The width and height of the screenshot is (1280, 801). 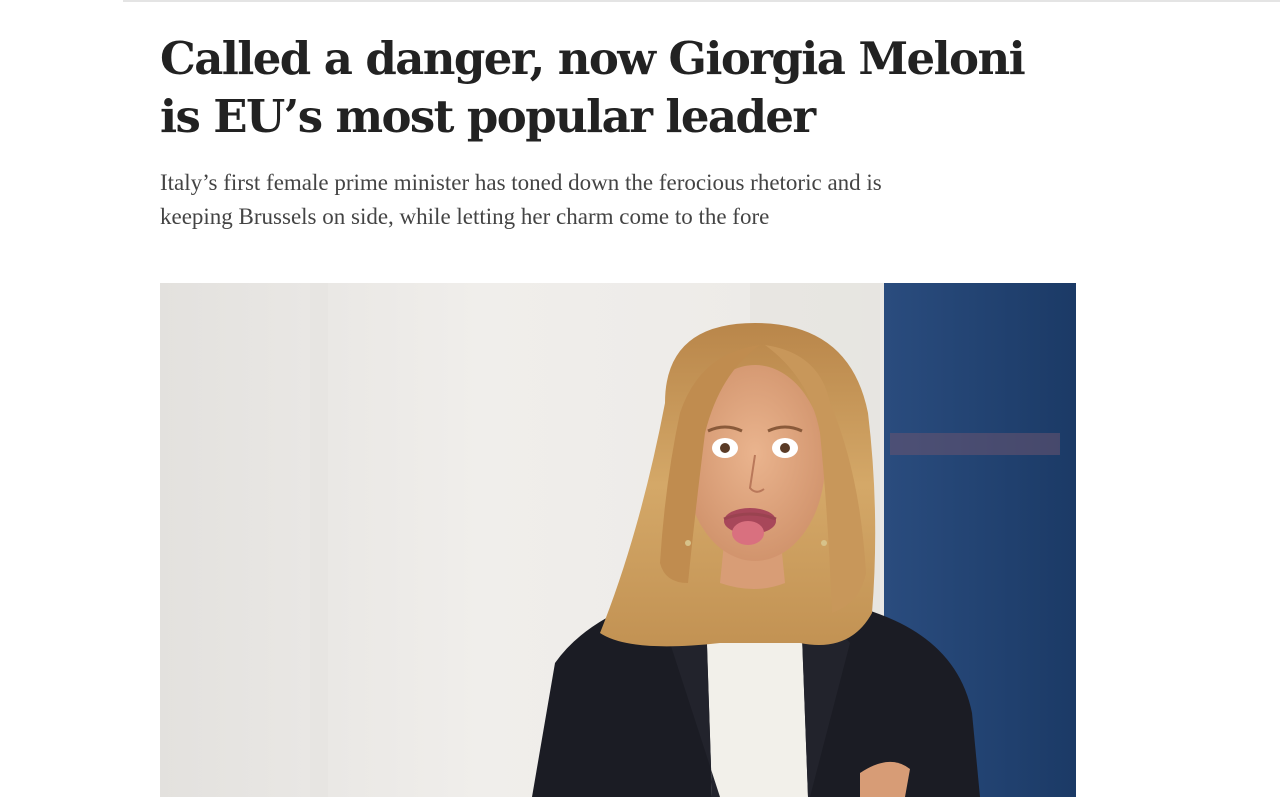 What do you see at coordinates (701, 1) in the screenshot?
I see `top-divider` at bounding box center [701, 1].